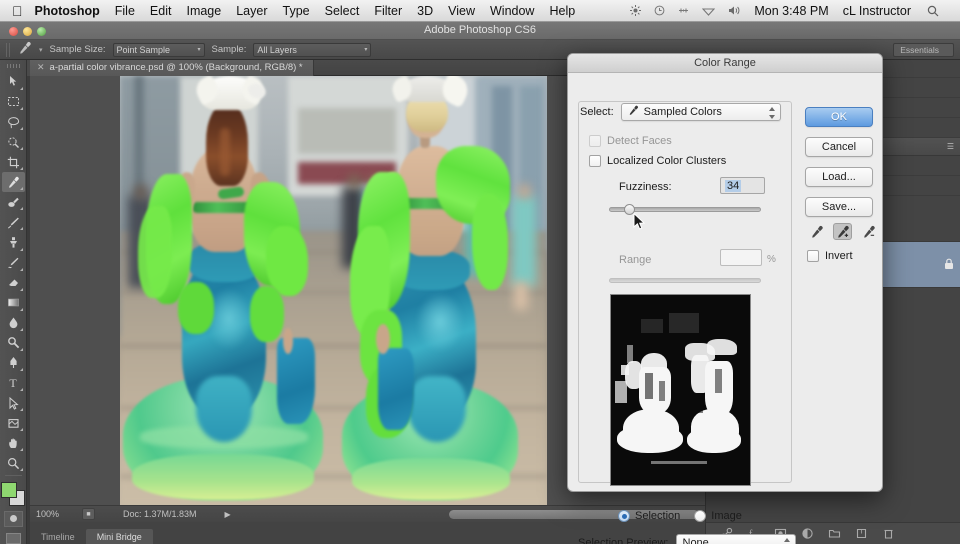 The image size is (960, 544). I want to click on selection-preview-thumbnail, so click(680, 390).